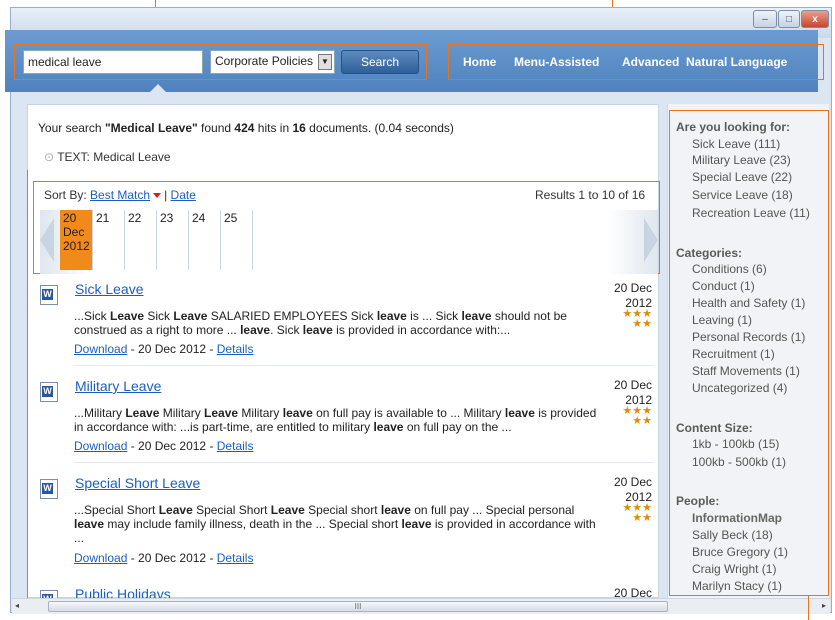  Describe the element at coordinates (17, 605) in the screenshot. I see `scroll-left-icon: ◂` at that location.